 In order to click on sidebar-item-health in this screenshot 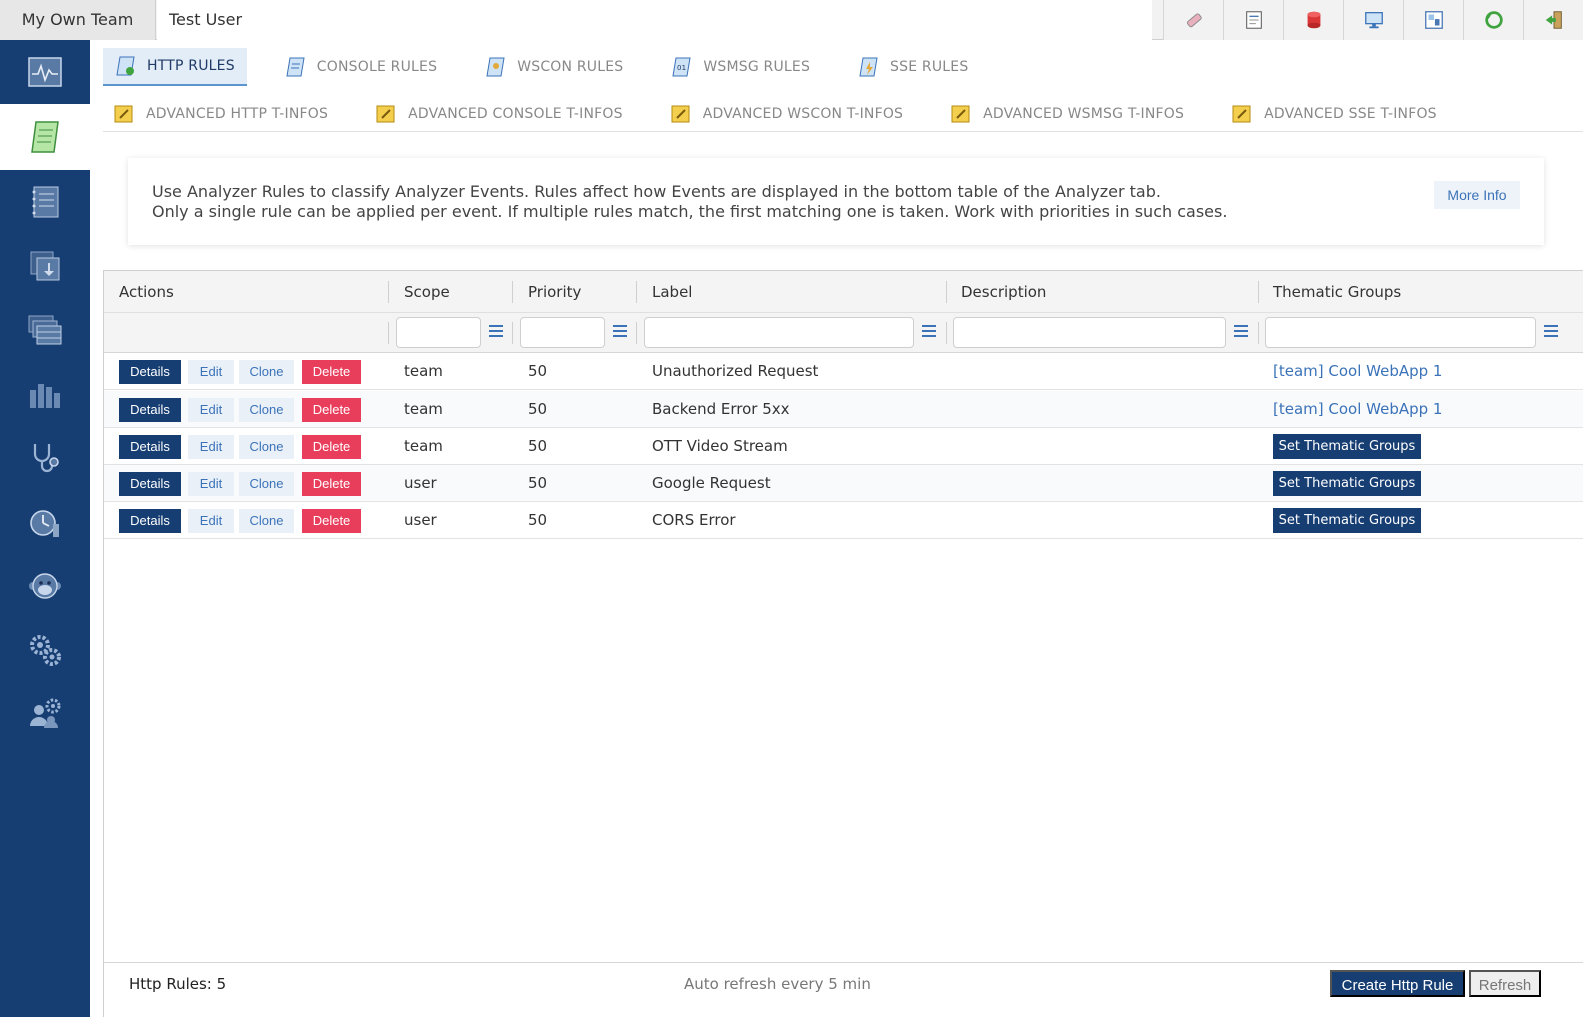, I will do `click(45, 458)`.